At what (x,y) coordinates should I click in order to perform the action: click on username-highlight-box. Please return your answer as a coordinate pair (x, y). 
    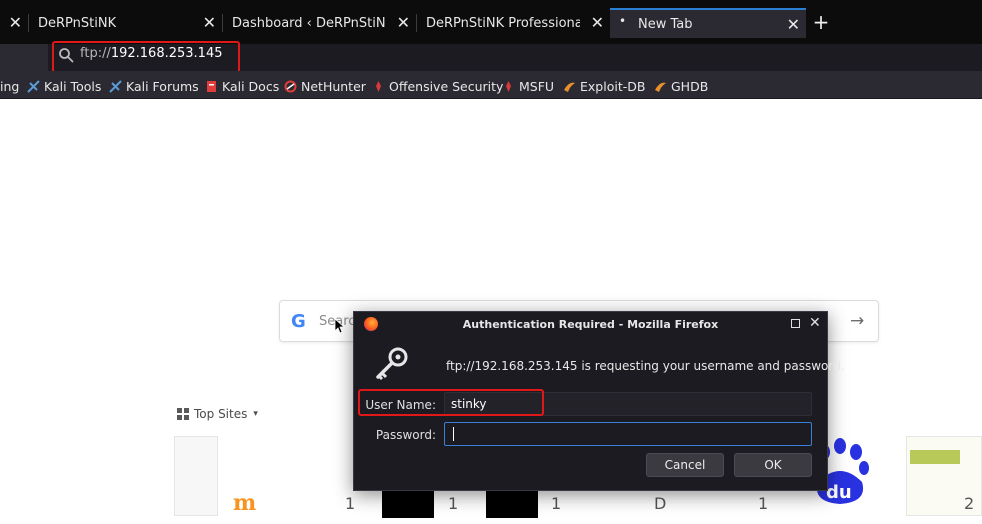
    Looking at the image, I should click on (451, 402).